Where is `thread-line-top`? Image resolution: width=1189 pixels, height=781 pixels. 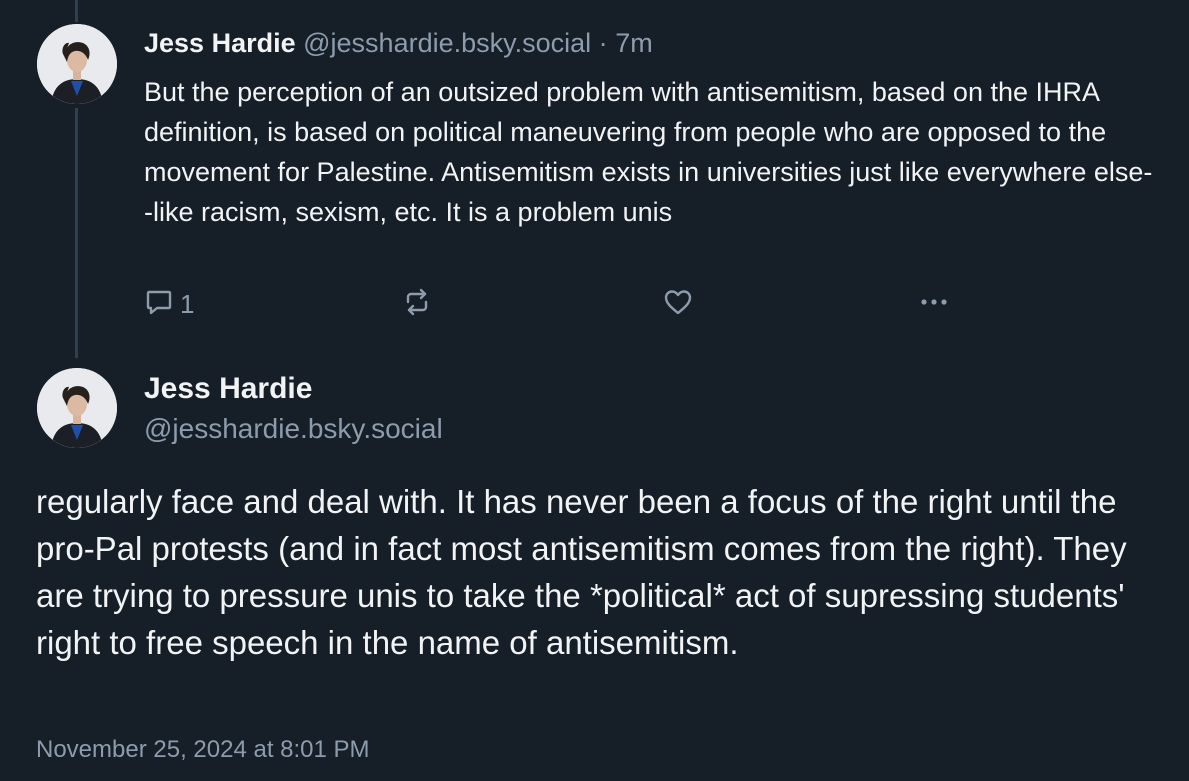
thread-line-top is located at coordinates (76, 11).